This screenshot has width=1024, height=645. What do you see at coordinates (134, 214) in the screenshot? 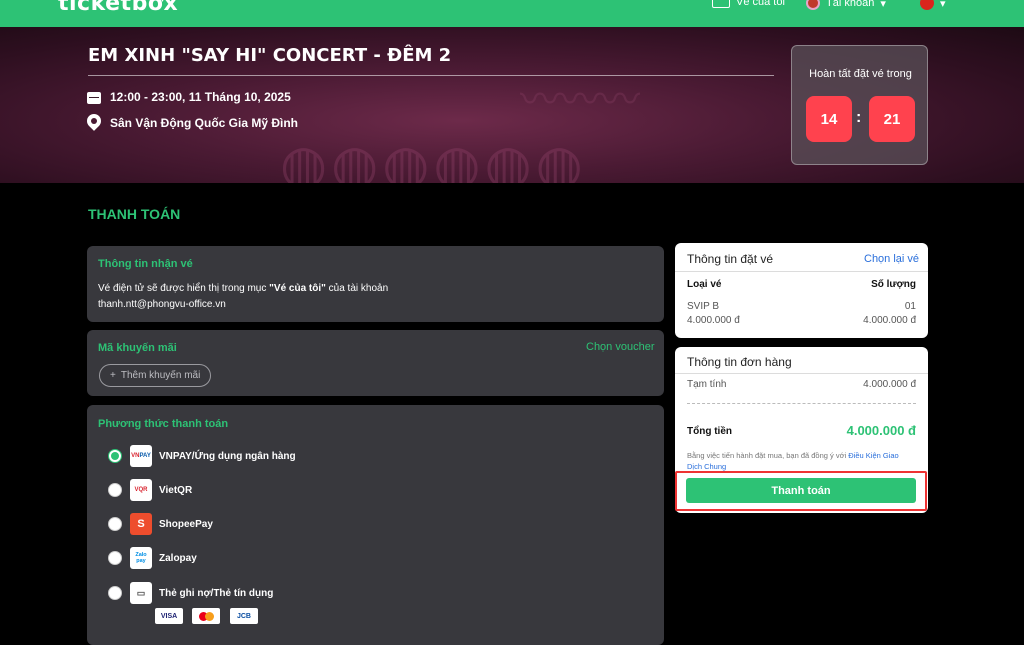
I see `page-title: THANH TOÁN` at bounding box center [134, 214].